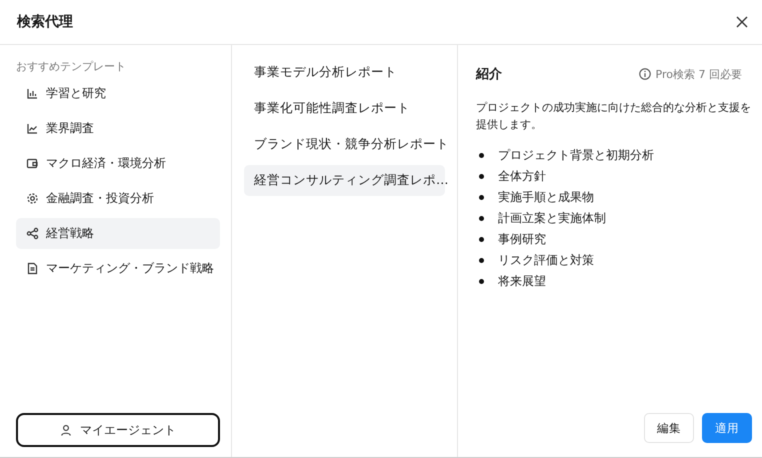 The height and width of the screenshot is (458, 762). Describe the element at coordinates (614, 116) in the screenshot. I see `description: プロジェクトの成功実施に向けた総合的な分析と支援を提供します。` at that location.